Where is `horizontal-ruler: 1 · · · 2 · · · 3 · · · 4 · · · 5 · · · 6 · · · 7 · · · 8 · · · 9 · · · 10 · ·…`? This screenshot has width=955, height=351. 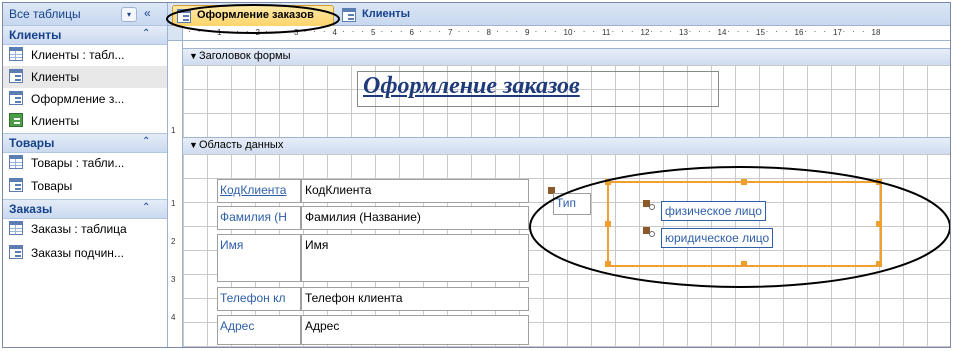 horizontal-ruler: 1 · · · 2 · · · 3 · · · 4 · · · 5 · · · 6 · · · 7 · · · 8 · · · 9 · · · 10 · ·… is located at coordinates (566, 33).